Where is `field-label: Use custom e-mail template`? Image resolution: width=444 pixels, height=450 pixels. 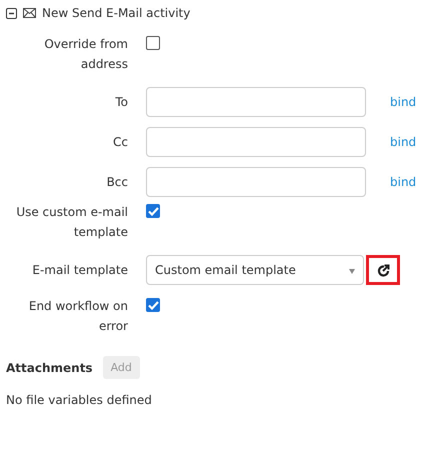 field-label: Use custom e-mail template is located at coordinates (72, 222).